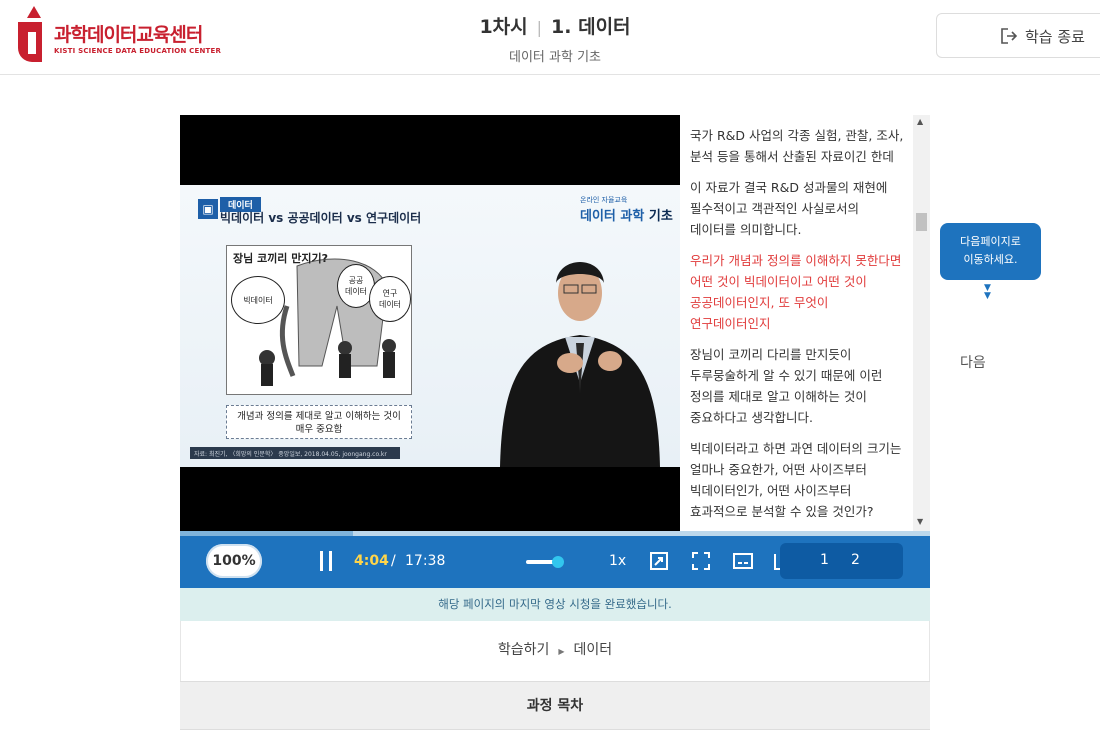 This screenshot has height=741, width=1100. What do you see at coordinates (319, 320) in the screenshot?
I see `cartoon-image: 장님 코끼리 만지기? 빅데이터 공공 데이터 연구 데이터` at bounding box center [319, 320].